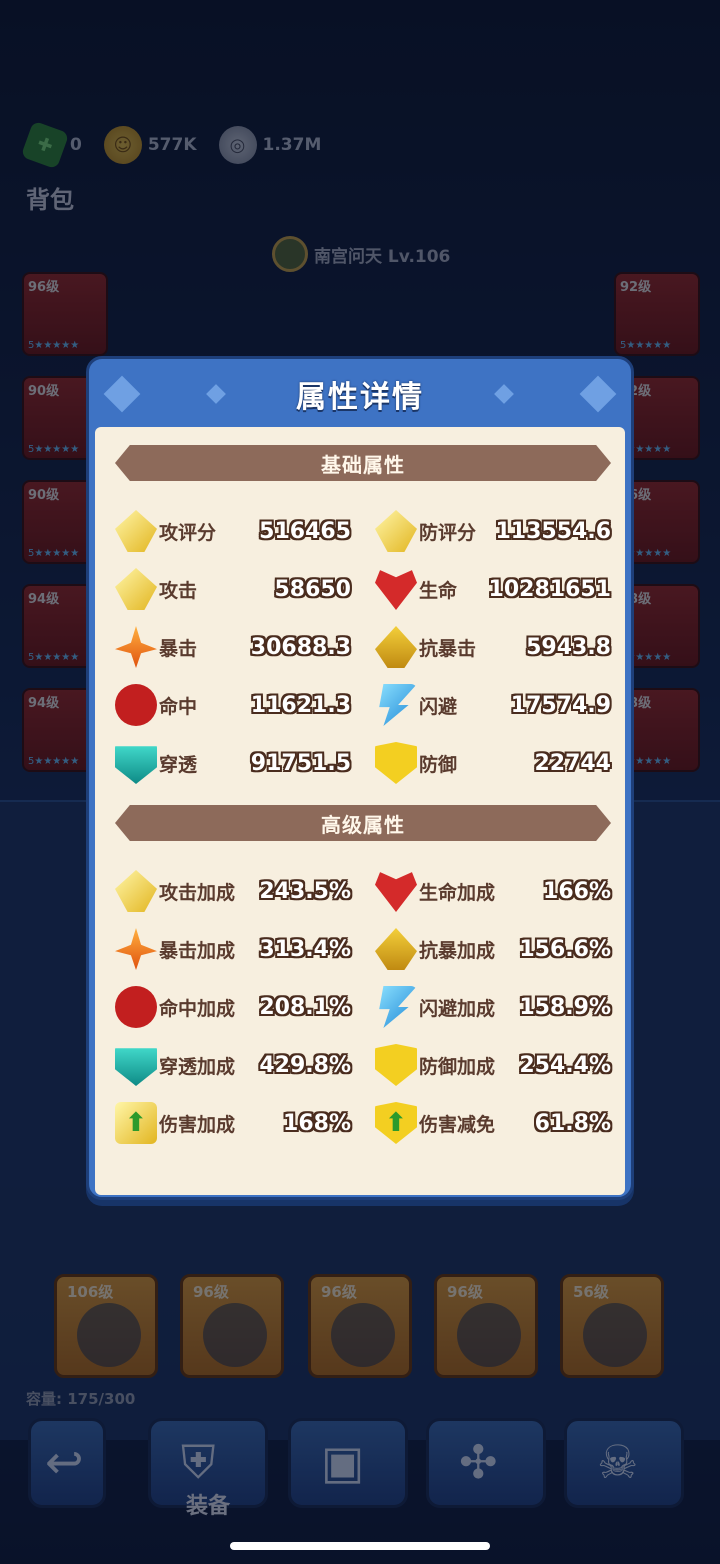 This screenshot has width=720, height=1564. Describe the element at coordinates (233, 949) in the screenshot. I see `stat-crit-bonus: 暴击加成 313.4%` at that location.